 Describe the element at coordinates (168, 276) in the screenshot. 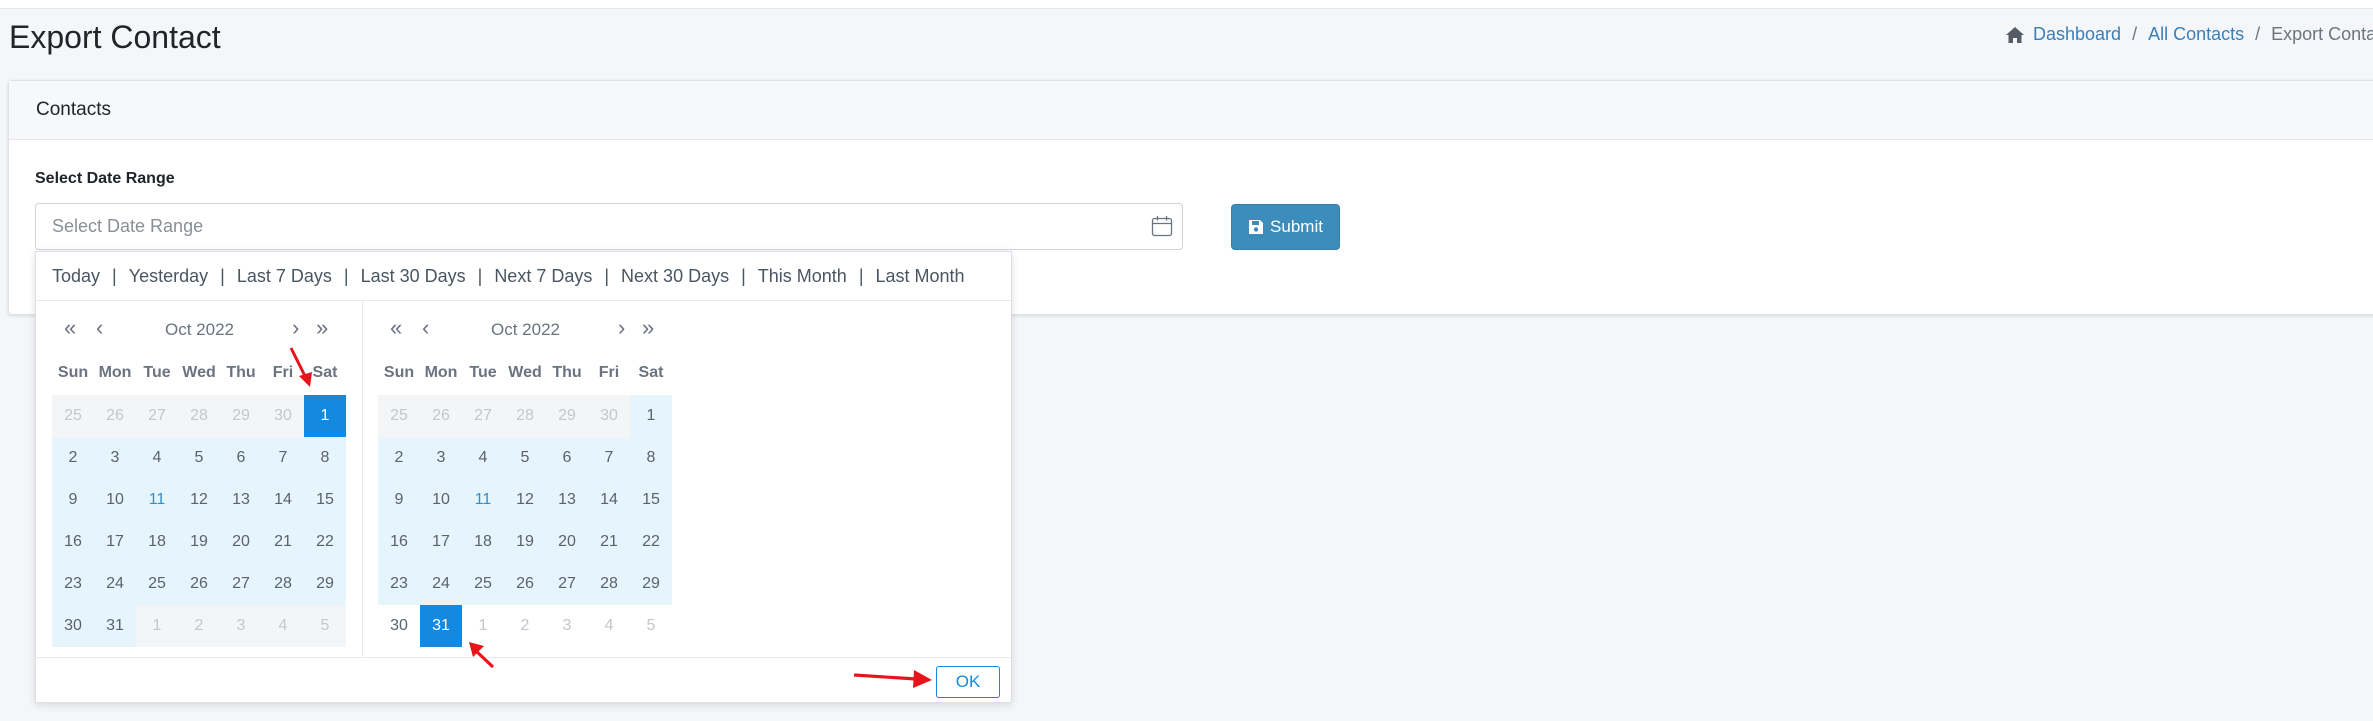

I see `shortcut-yesterday: Yesterday` at that location.